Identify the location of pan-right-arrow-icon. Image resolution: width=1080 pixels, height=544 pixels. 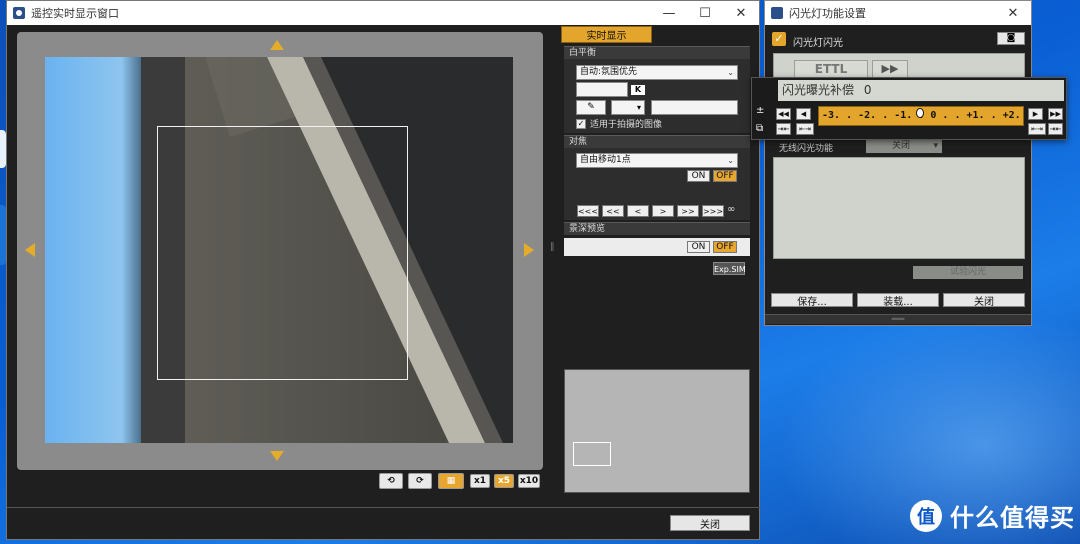
(529, 250).